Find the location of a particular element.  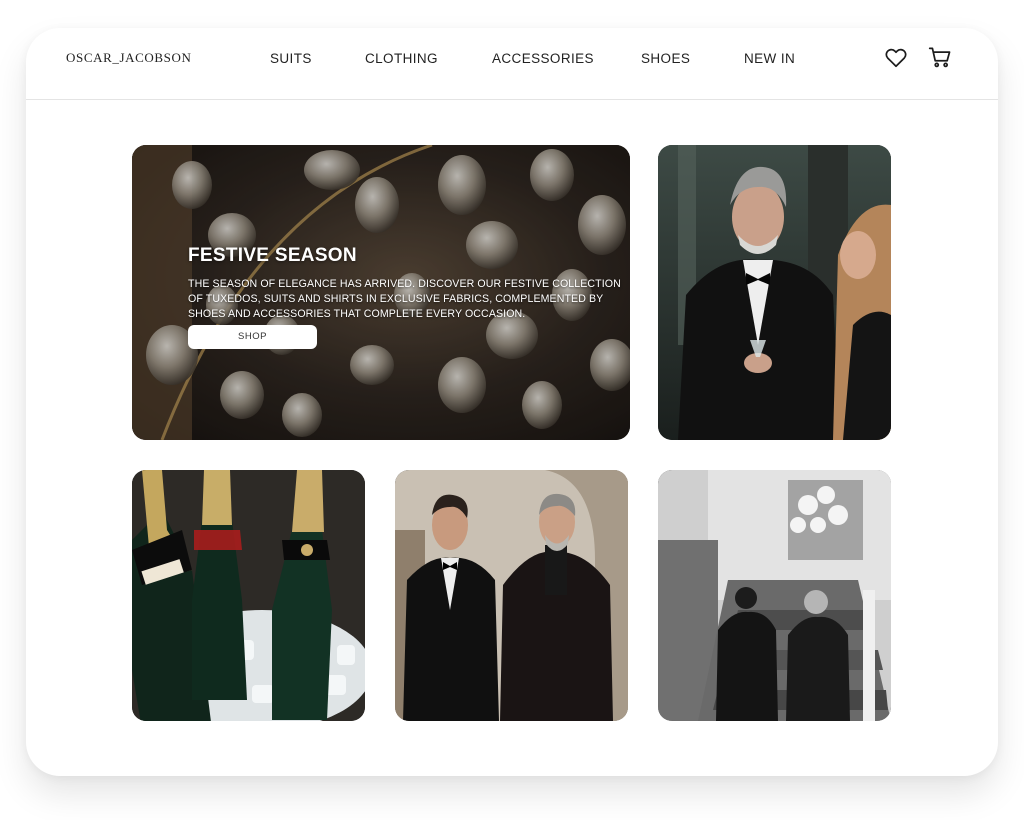

nav-item-accessories: ACCESSORIES is located at coordinates (543, 58).